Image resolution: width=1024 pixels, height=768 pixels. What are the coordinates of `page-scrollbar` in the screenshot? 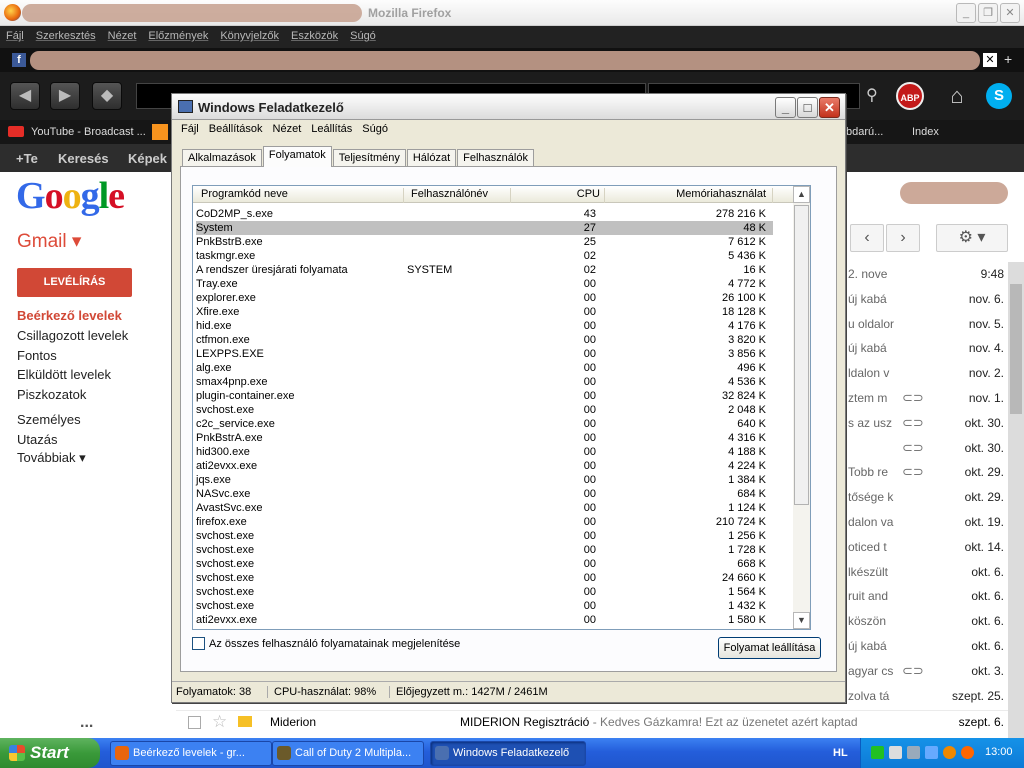 It's located at (1016, 500).